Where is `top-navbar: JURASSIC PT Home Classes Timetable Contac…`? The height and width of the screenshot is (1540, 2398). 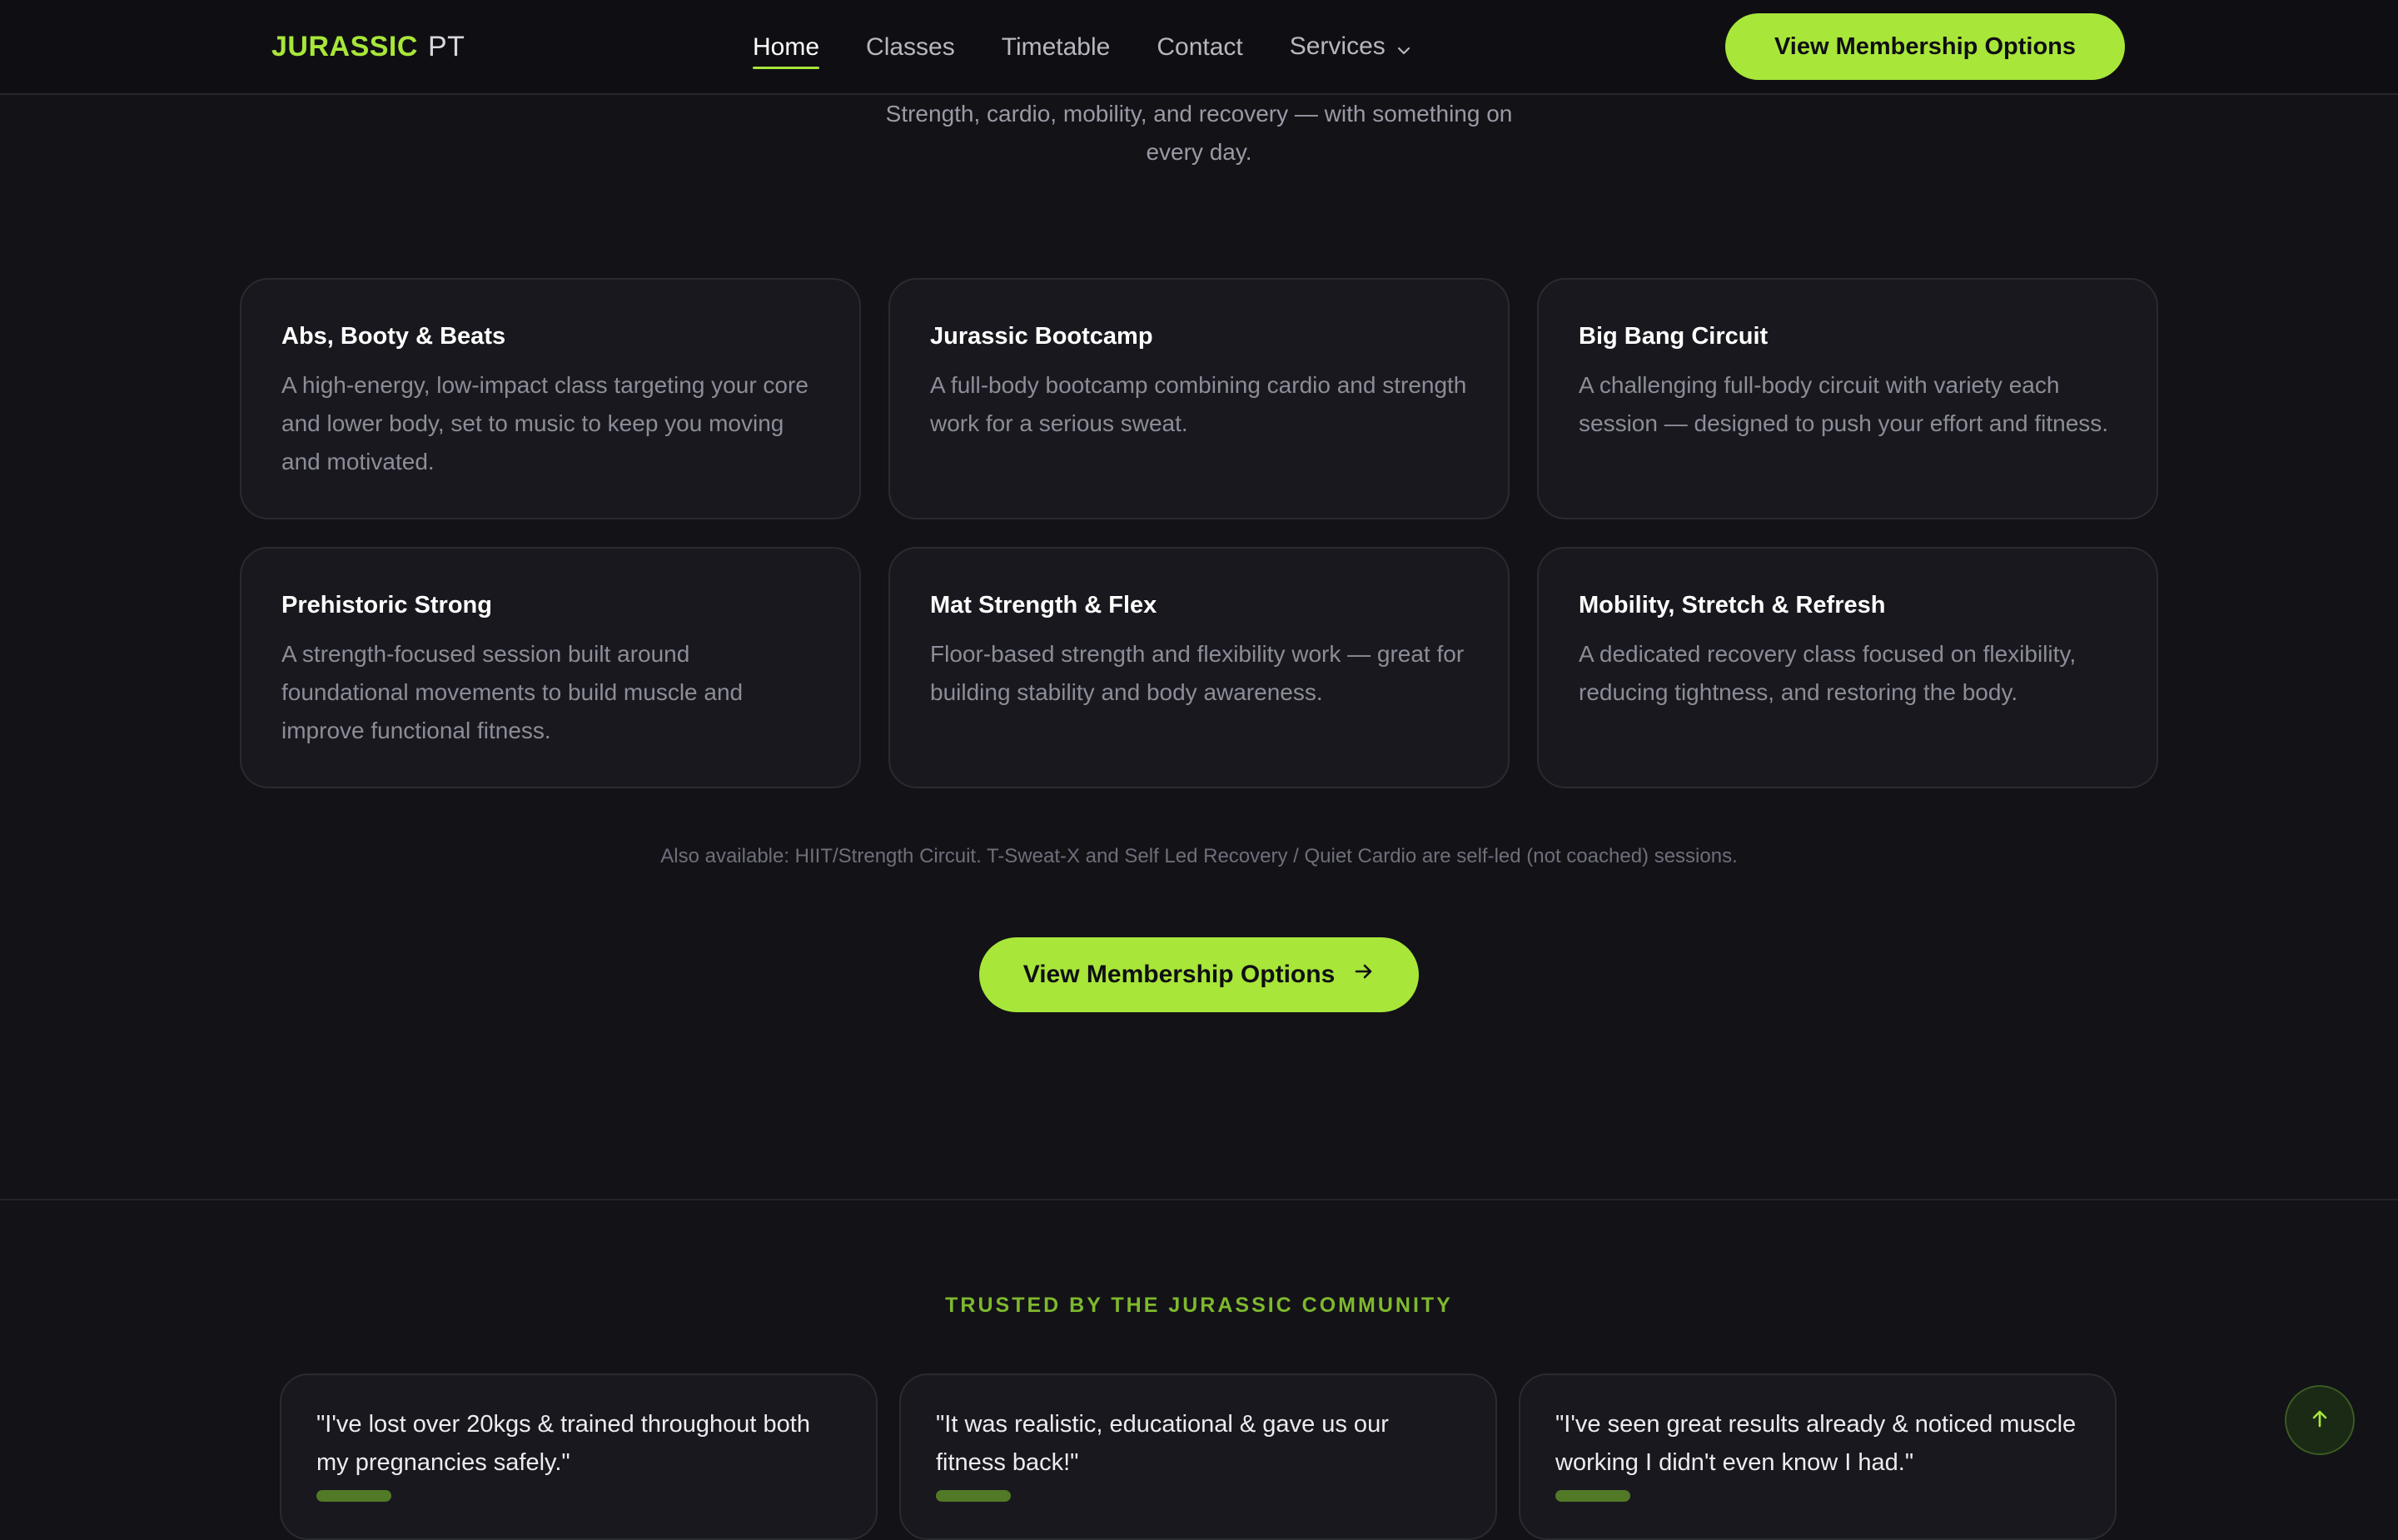 top-navbar: JURASSIC PT Home Classes Timetable Contac… is located at coordinates (1199, 48).